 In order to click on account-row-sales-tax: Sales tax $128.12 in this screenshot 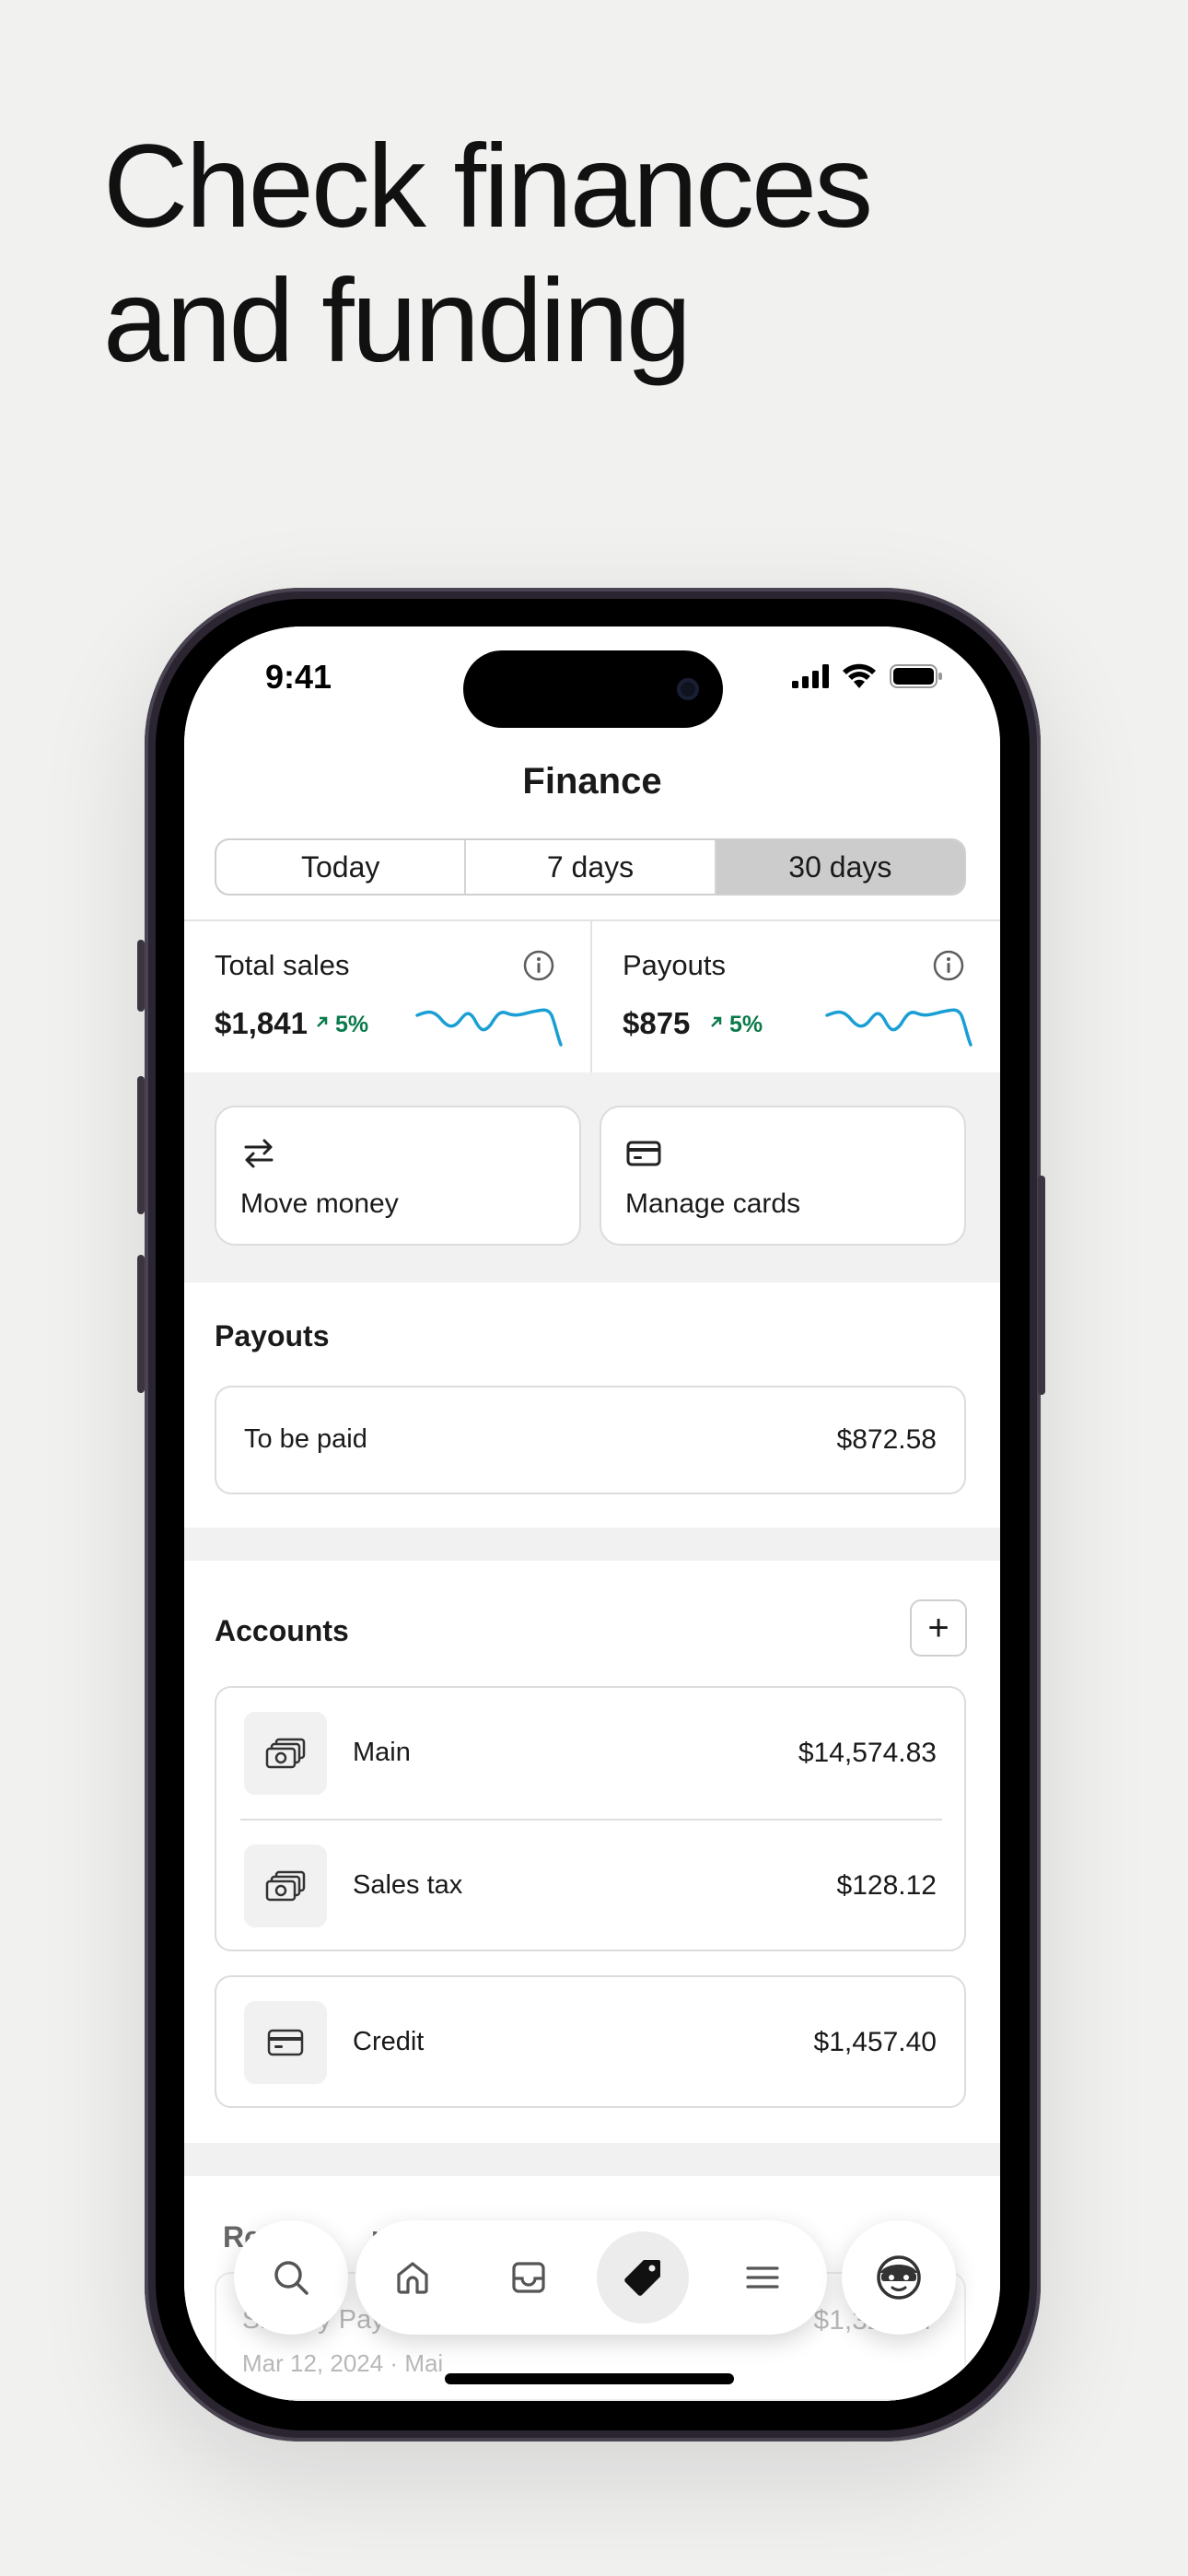, I will do `click(590, 1886)`.